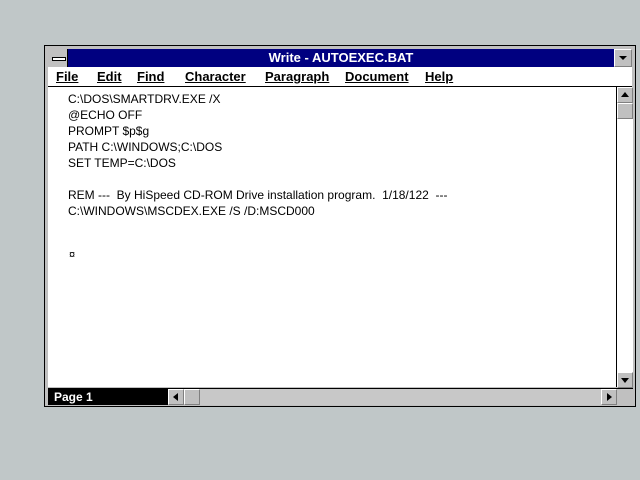 This screenshot has width=640, height=480. Describe the element at coordinates (439, 76) in the screenshot. I see `menu-help: Help` at that location.